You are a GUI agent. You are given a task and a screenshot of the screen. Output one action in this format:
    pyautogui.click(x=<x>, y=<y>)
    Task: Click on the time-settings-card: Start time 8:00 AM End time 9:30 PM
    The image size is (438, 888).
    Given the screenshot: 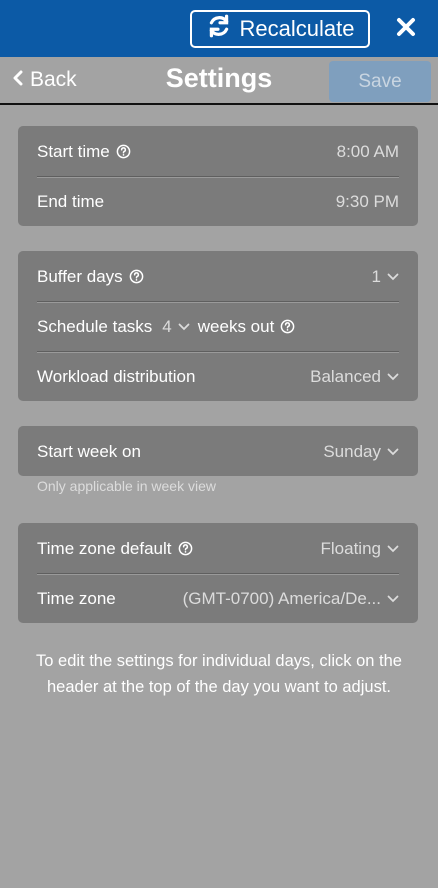 What is the action you would take?
    pyautogui.click(x=218, y=176)
    